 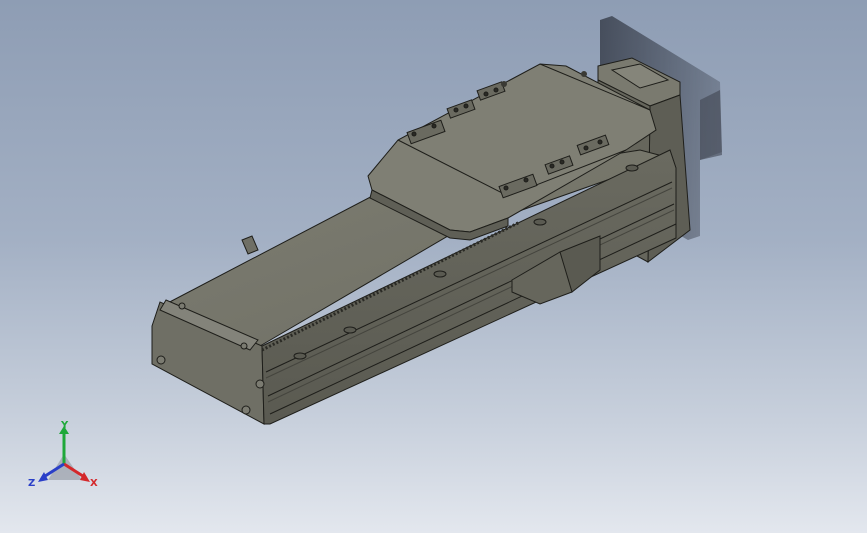 What do you see at coordinates (94, 483) in the screenshot?
I see `x-axis-label: X` at bounding box center [94, 483].